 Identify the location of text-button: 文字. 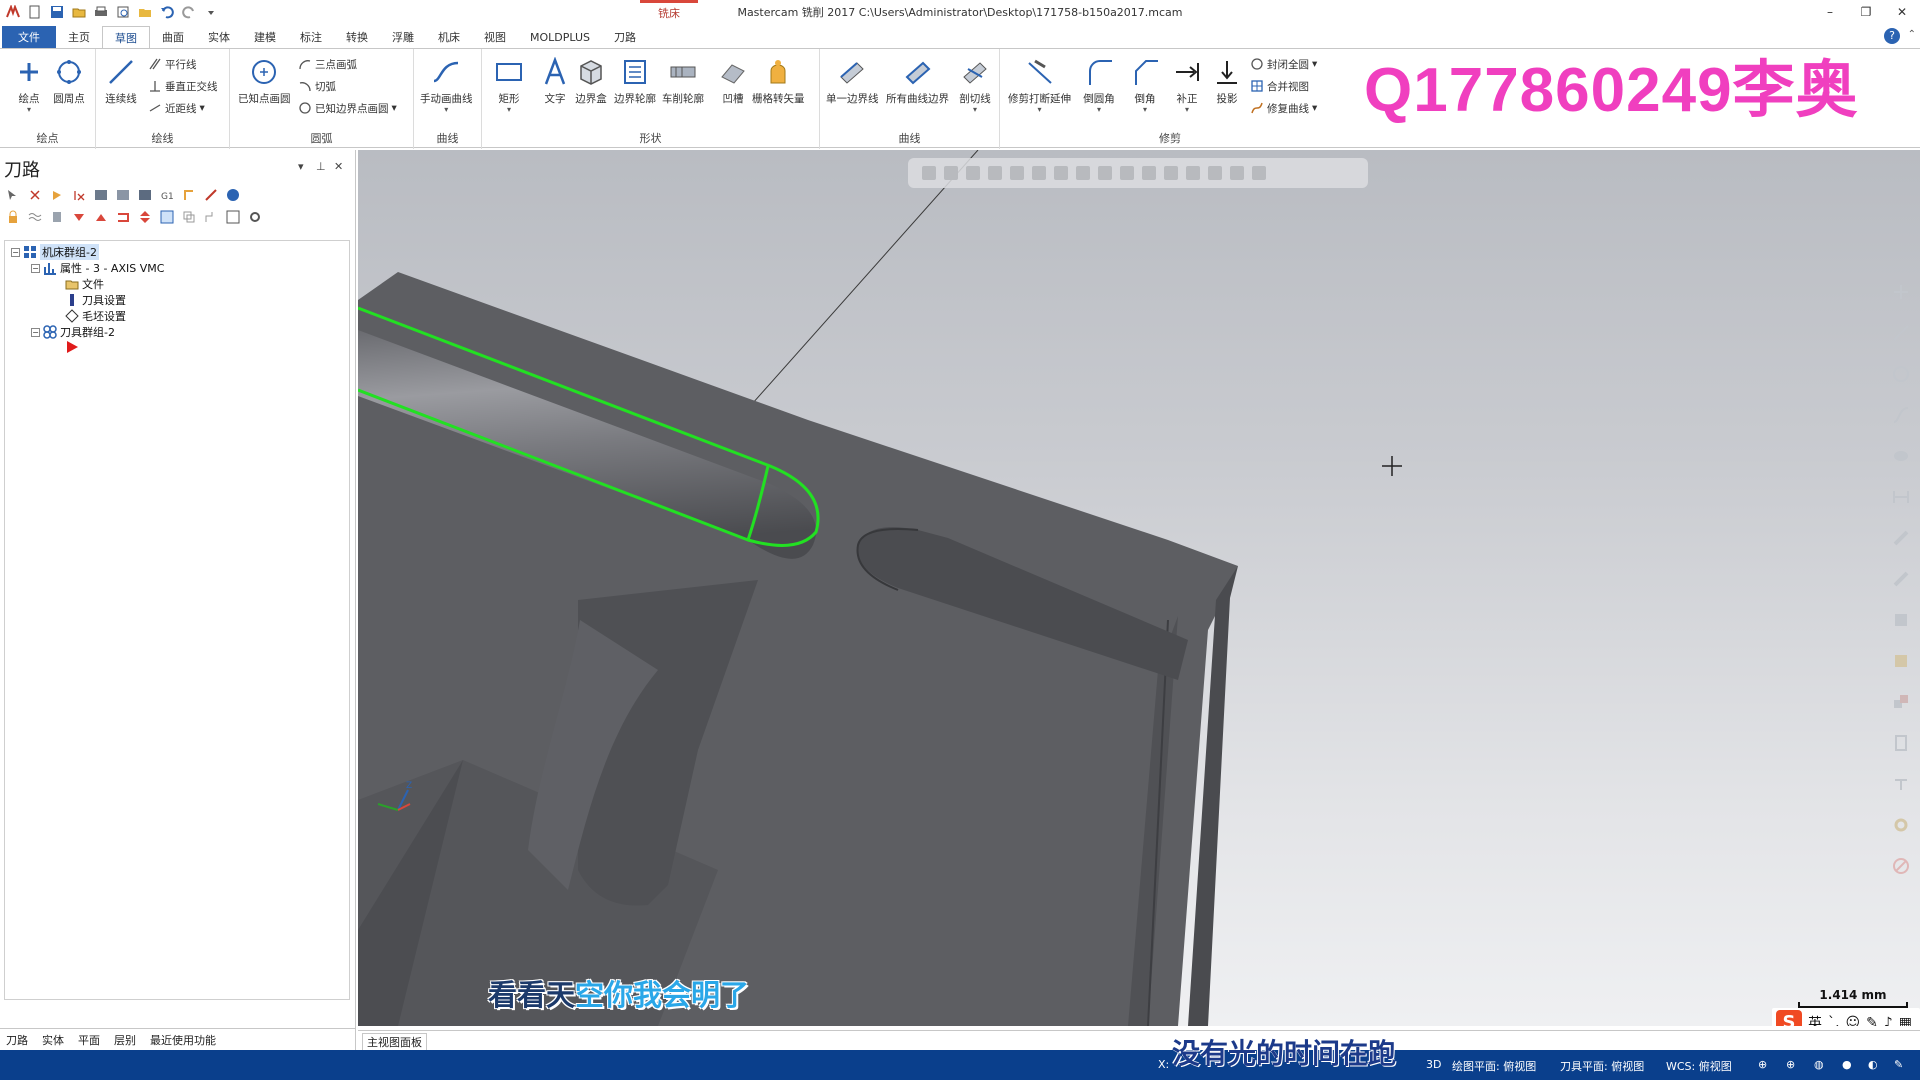
(555, 80).